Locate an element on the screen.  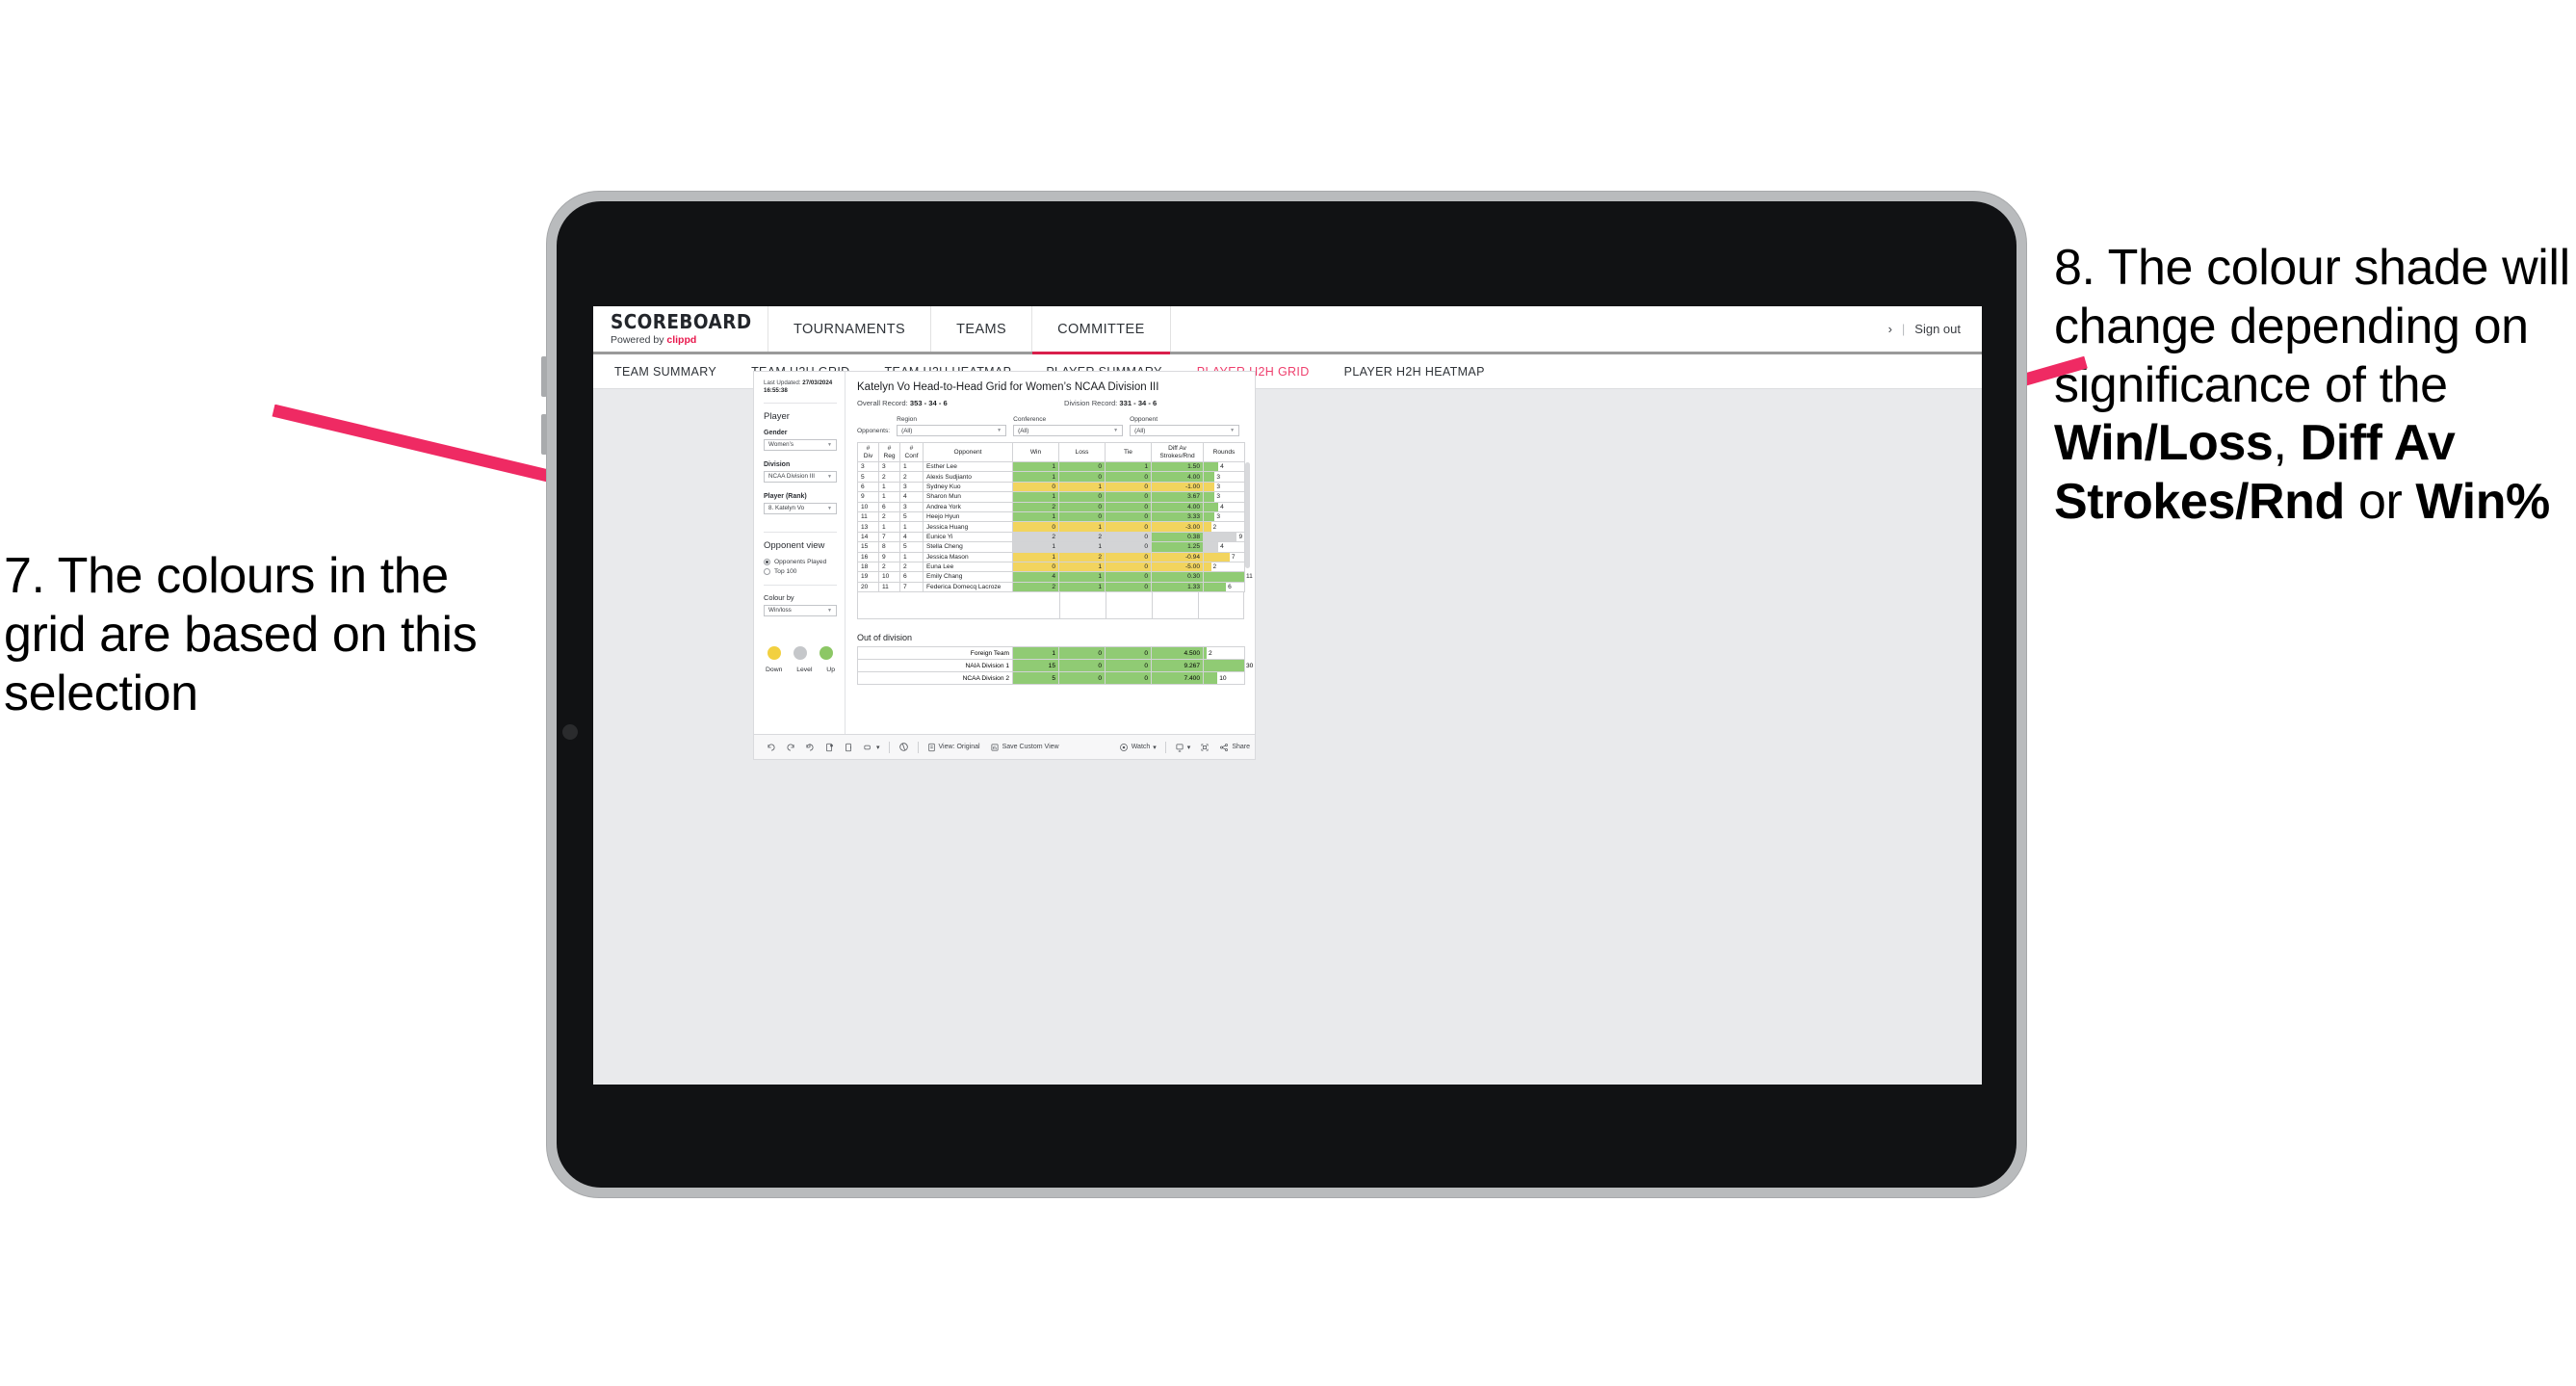
save-custom-view-button: Save Custom View is located at coordinates (1024, 747).